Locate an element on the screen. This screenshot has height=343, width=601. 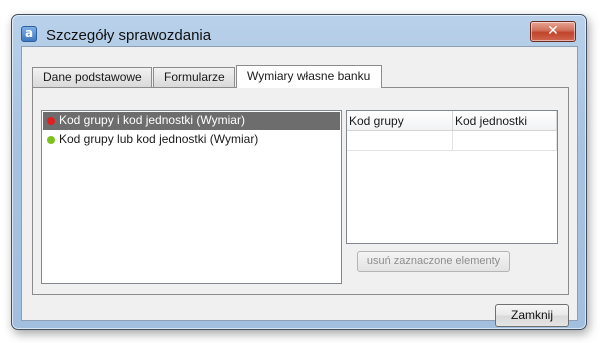
column-header-kod-jednostki: Kod jednostki is located at coordinates (505, 121).